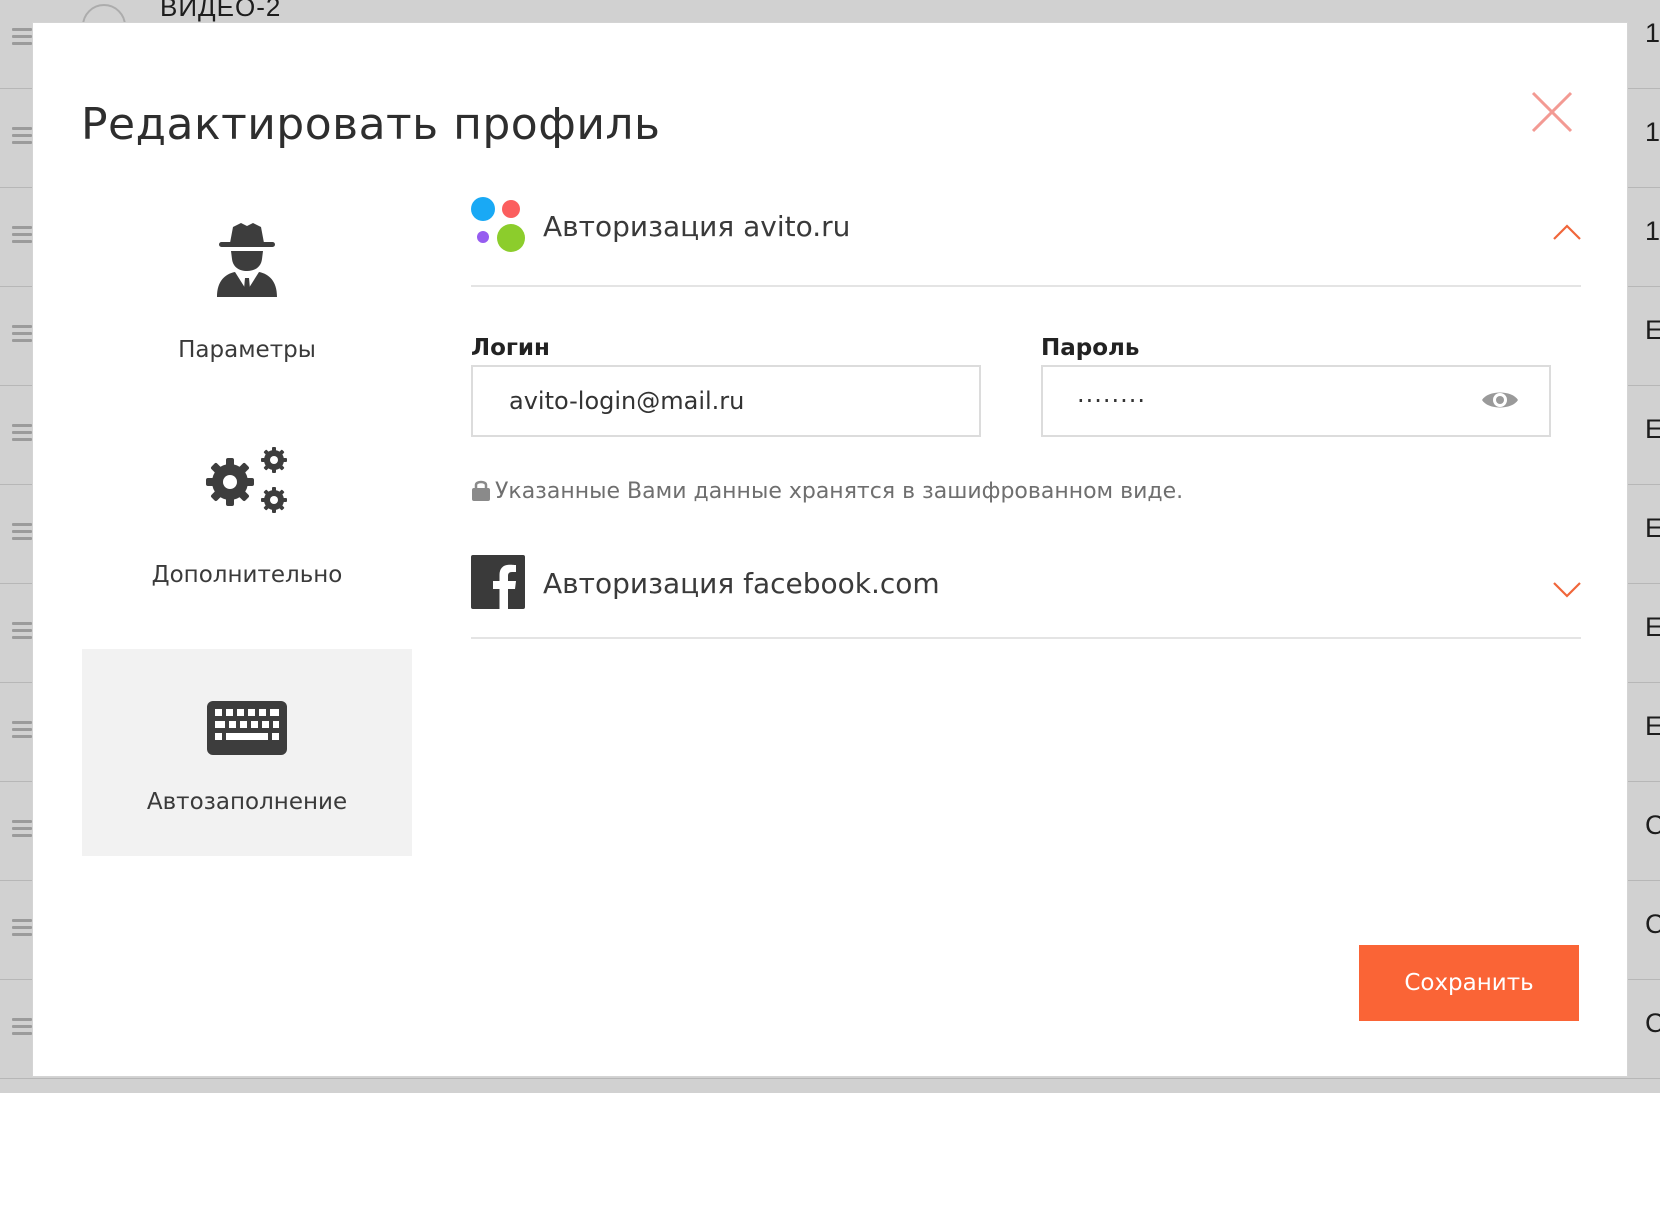 The image size is (1660, 1214). Describe the element at coordinates (247, 802) in the screenshot. I see `nav-item-label: Автозаполнение` at that location.